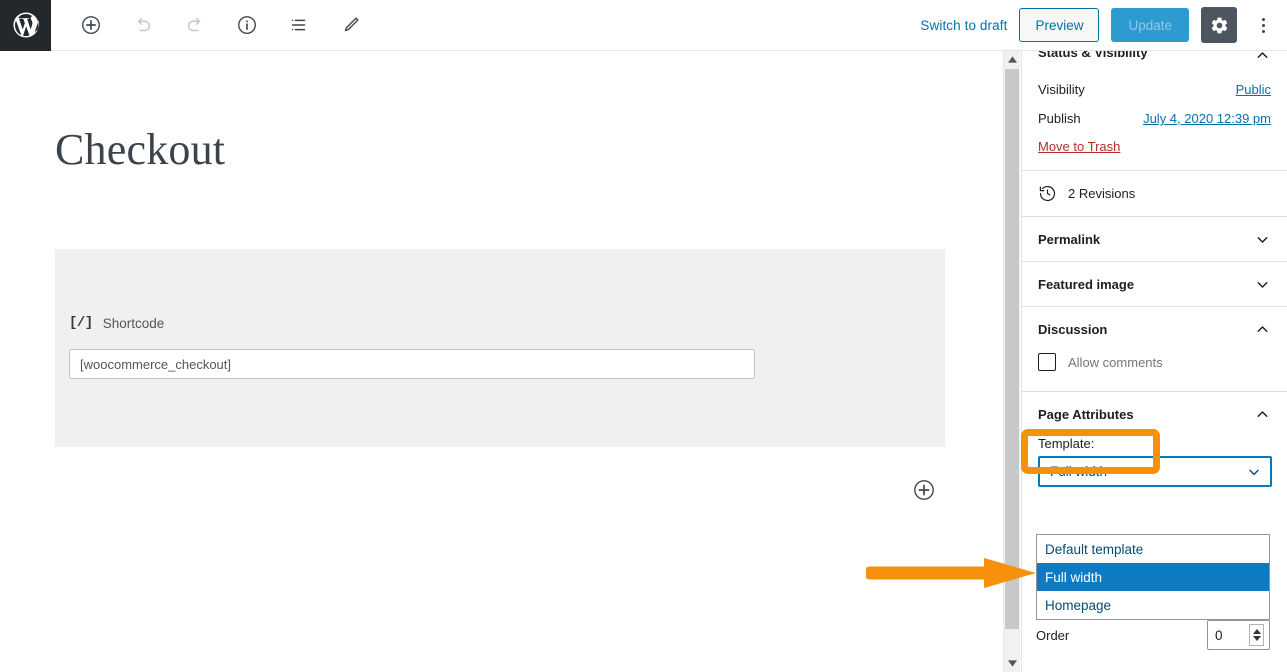 Image resolution: width=1287 pixels, height=672 pixels. What do you see at coordinates (1012, 59) in the screenshot?
I see `scroll-up-arrow-icon` at bounding box center [1012, 59].